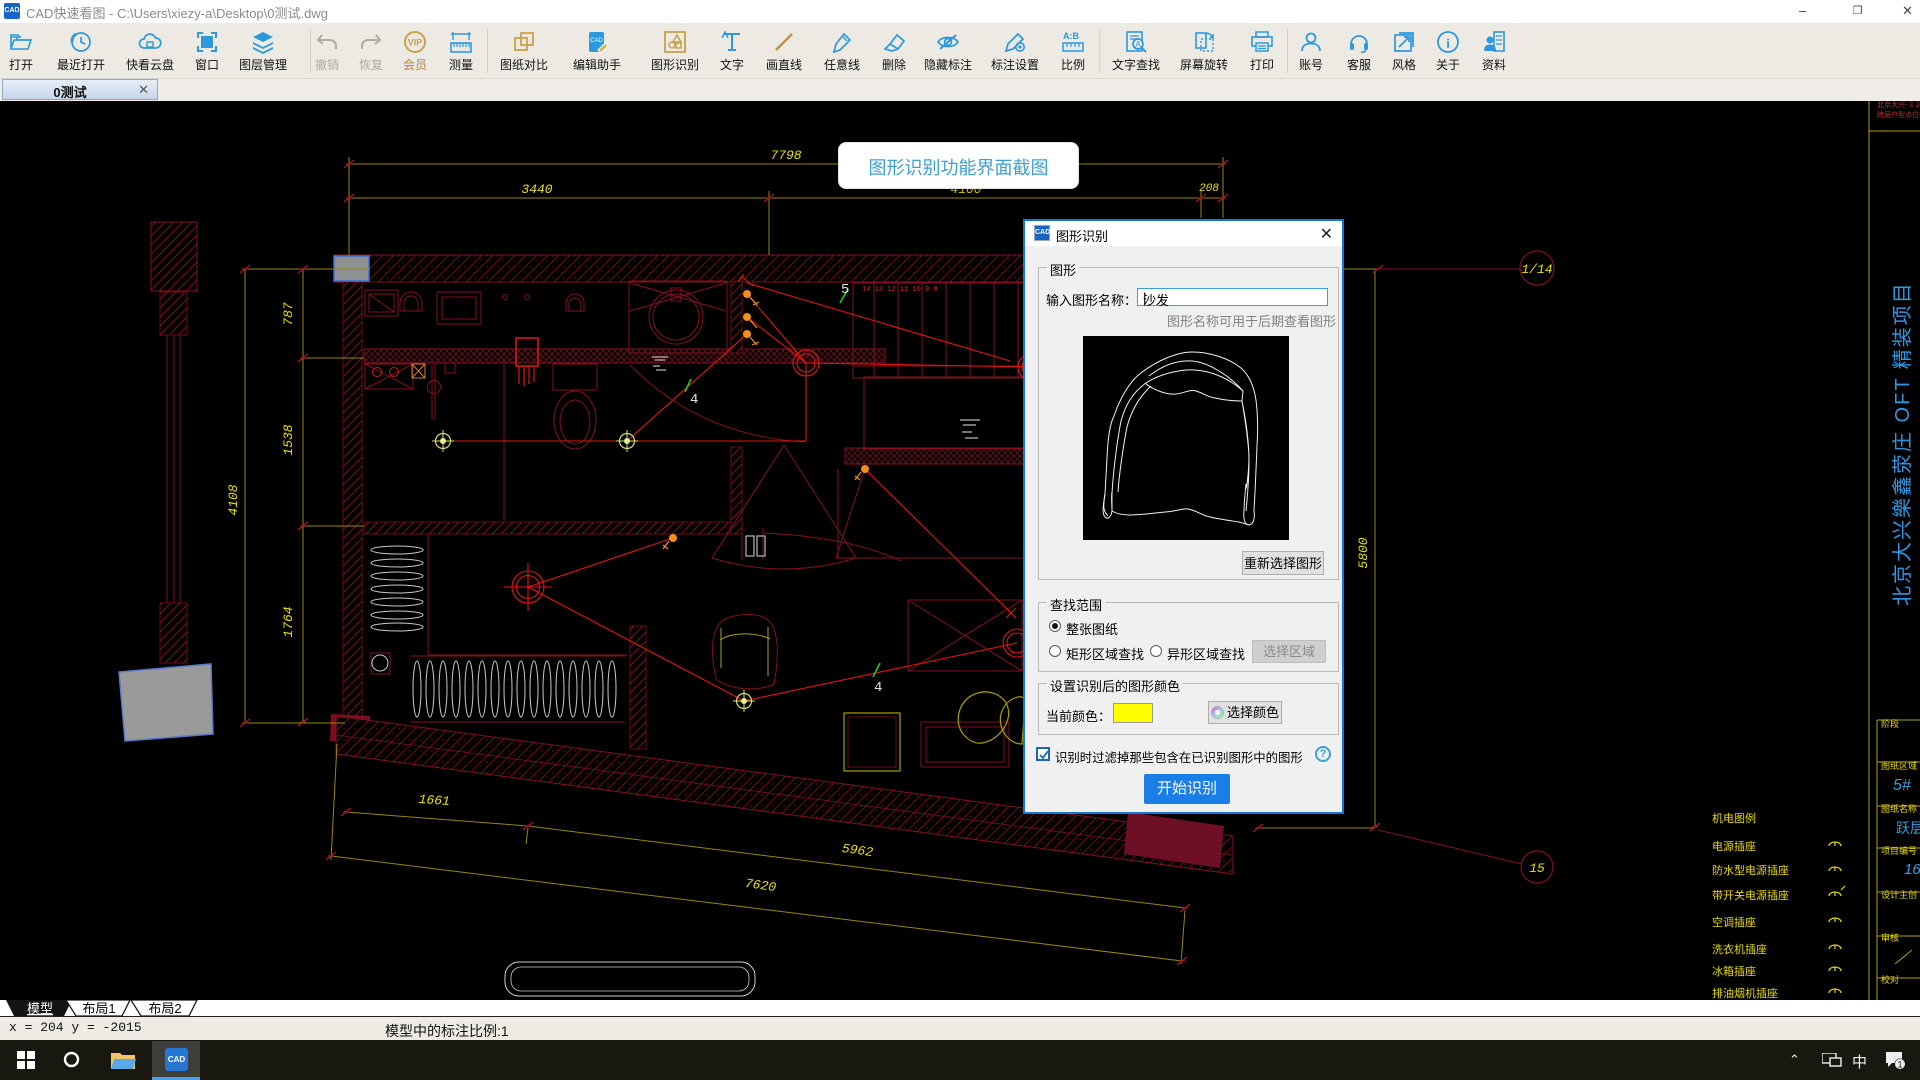 The height and width of the screenshot is (1080, 1920). I want to click on svg-text: 1764, so click(288, 621).